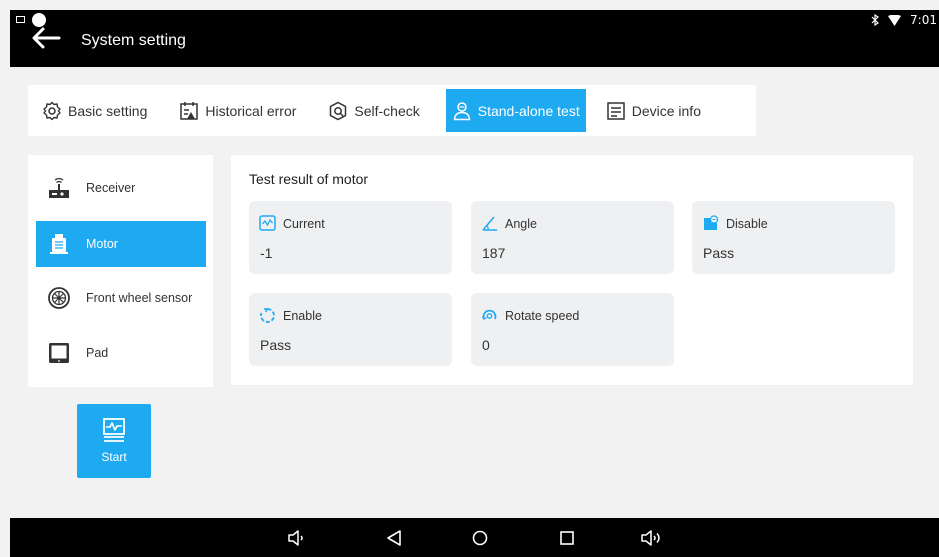  Describe the element at coordinates (189, 110) in the screenshot. I see `error-log-icon` at that location.